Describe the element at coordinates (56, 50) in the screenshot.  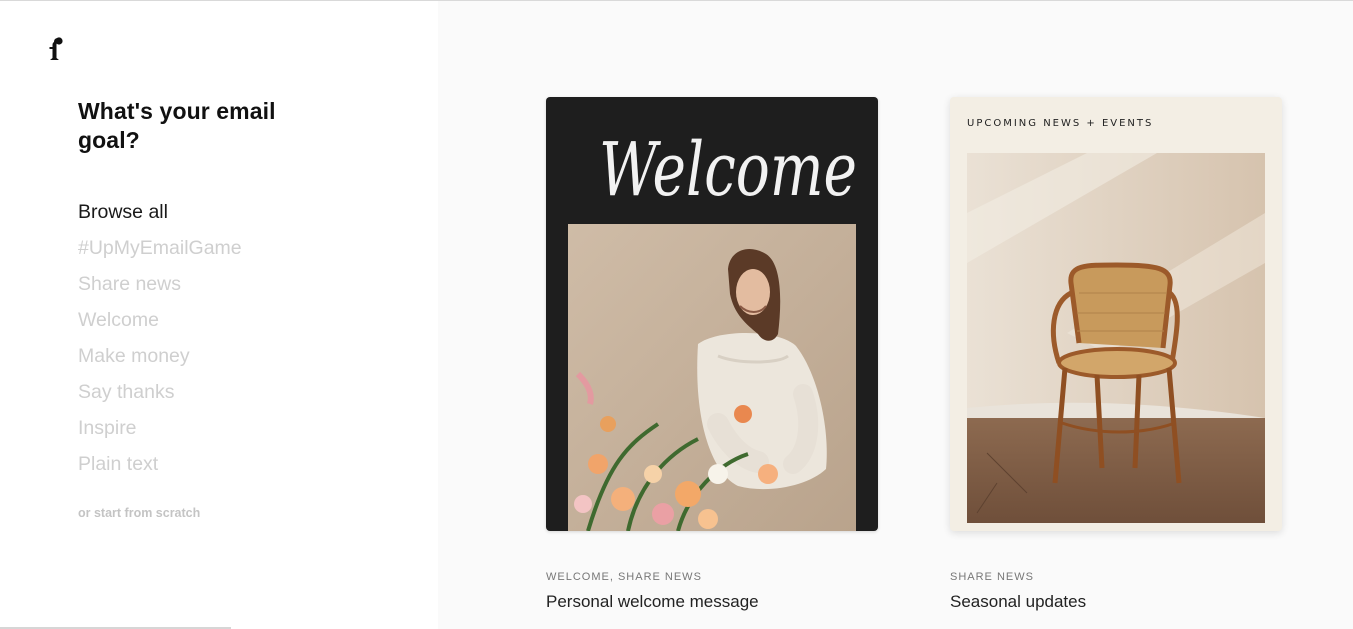
I see `brand-logo-icon` at that location.